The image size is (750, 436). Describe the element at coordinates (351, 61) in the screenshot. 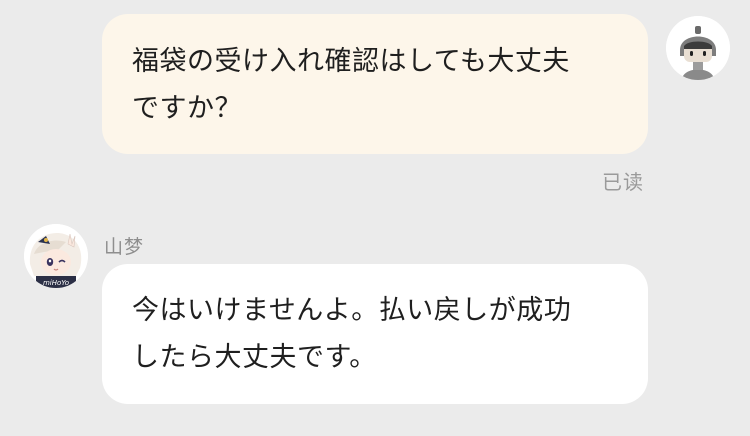

I see `message-text-line: 福袋の受け入れ確認はしても大丈夫` at that location.